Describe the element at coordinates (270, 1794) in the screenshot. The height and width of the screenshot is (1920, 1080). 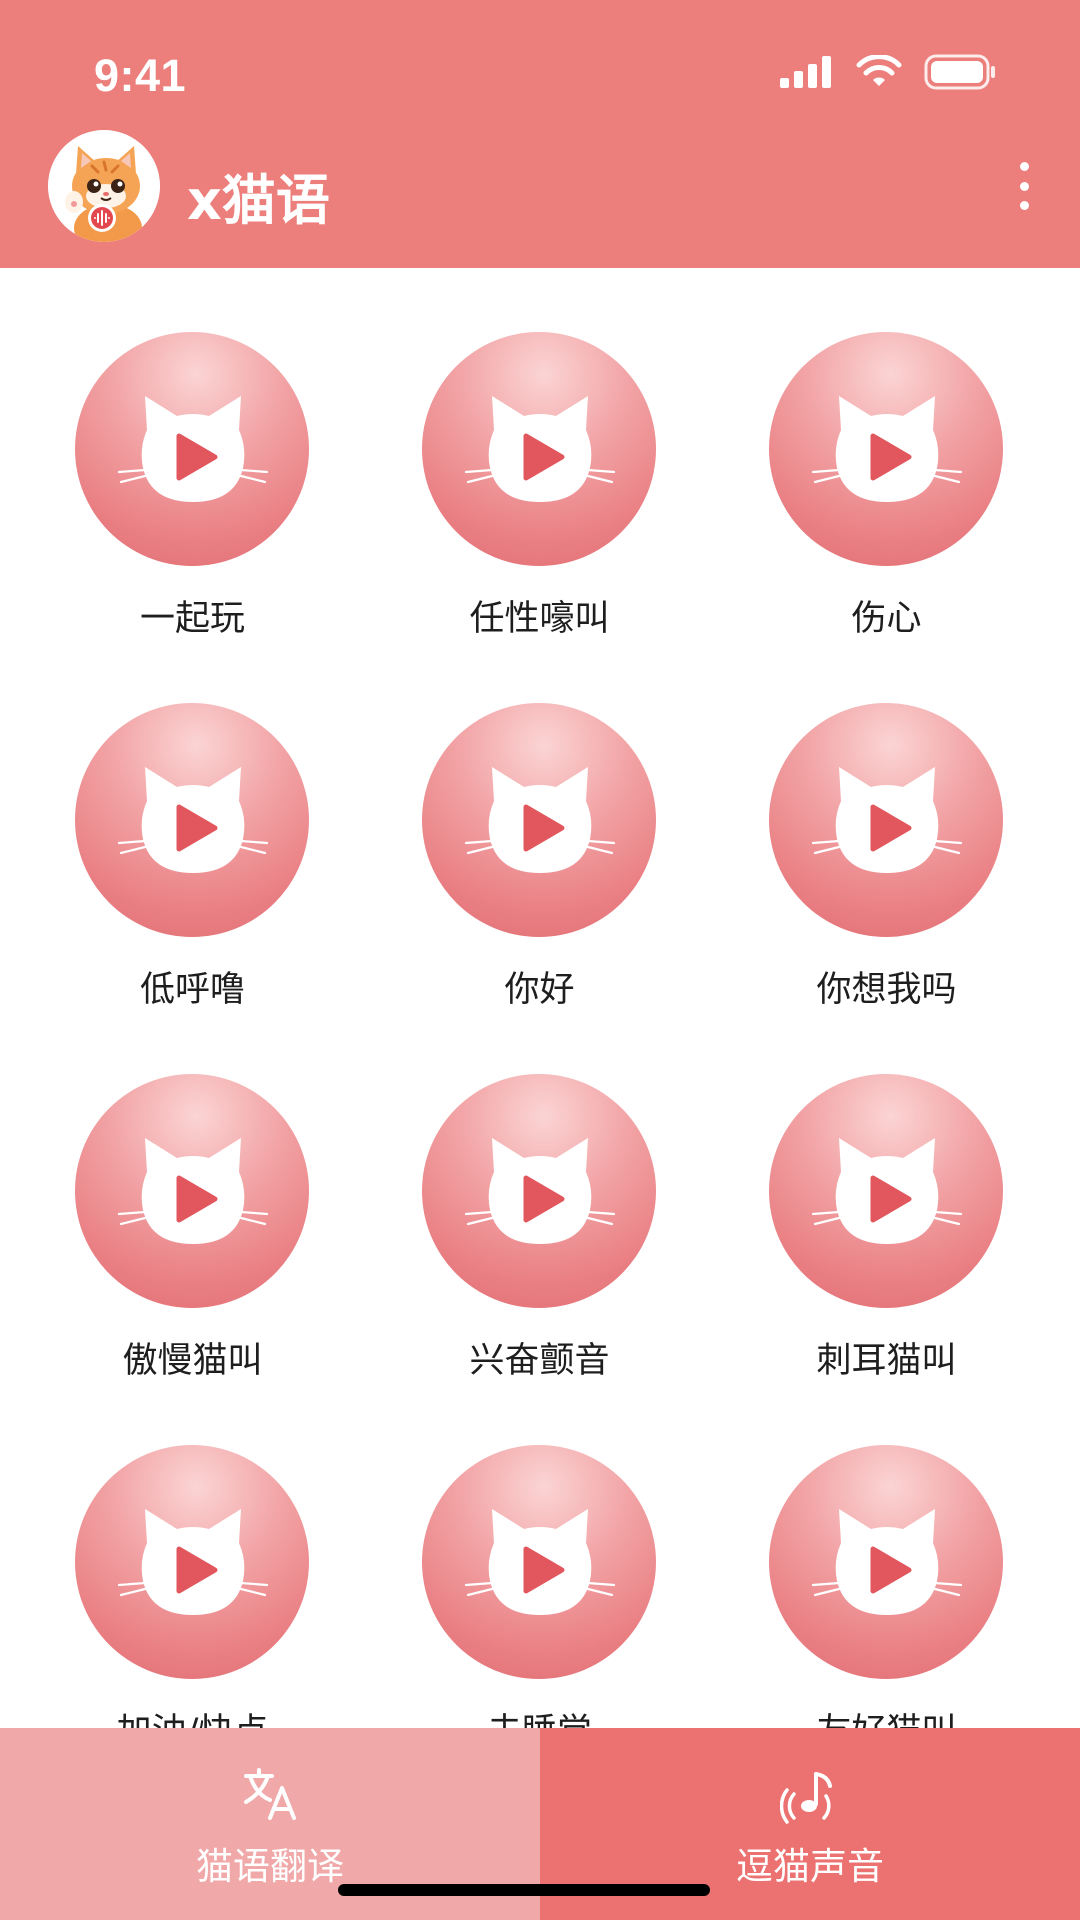
I see `translate-icon` at that location.